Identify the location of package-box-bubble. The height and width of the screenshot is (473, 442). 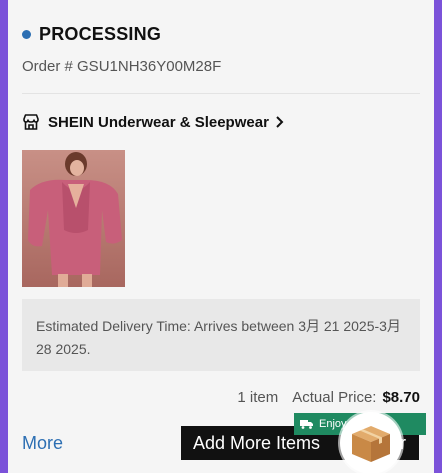
(371, 442).